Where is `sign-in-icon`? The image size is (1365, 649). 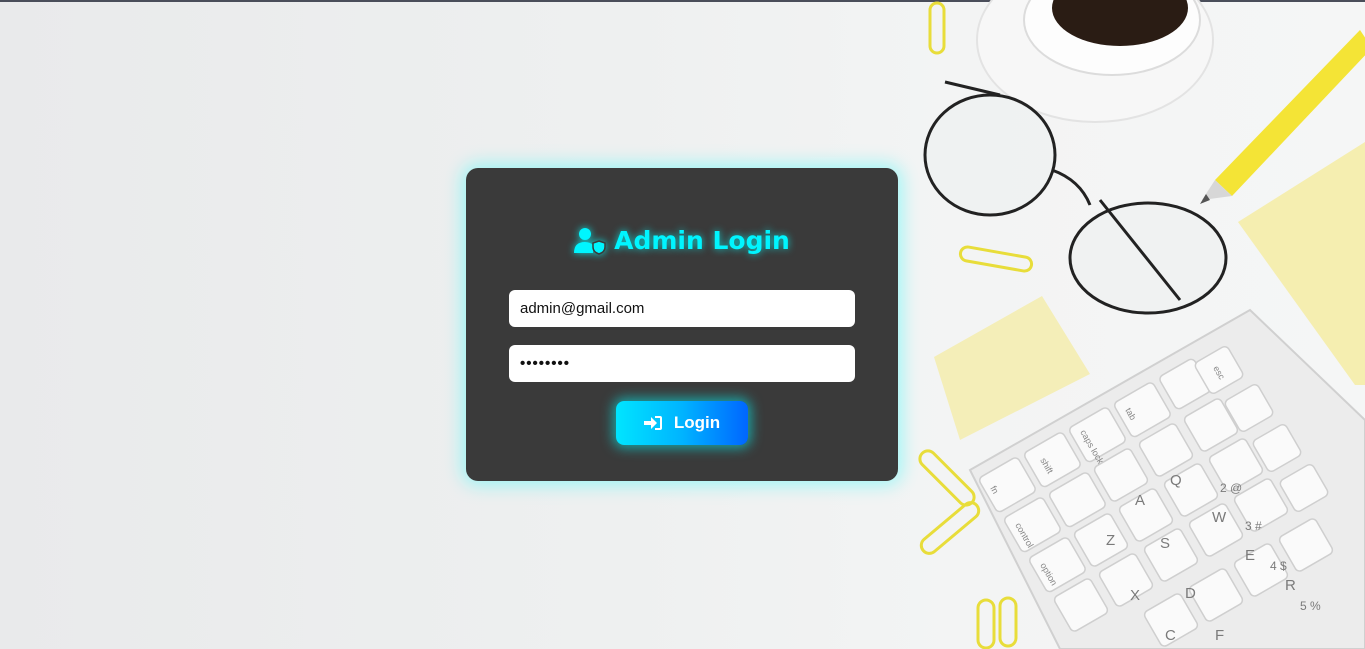 sign-in-icon is located at coordinates (652, 423).